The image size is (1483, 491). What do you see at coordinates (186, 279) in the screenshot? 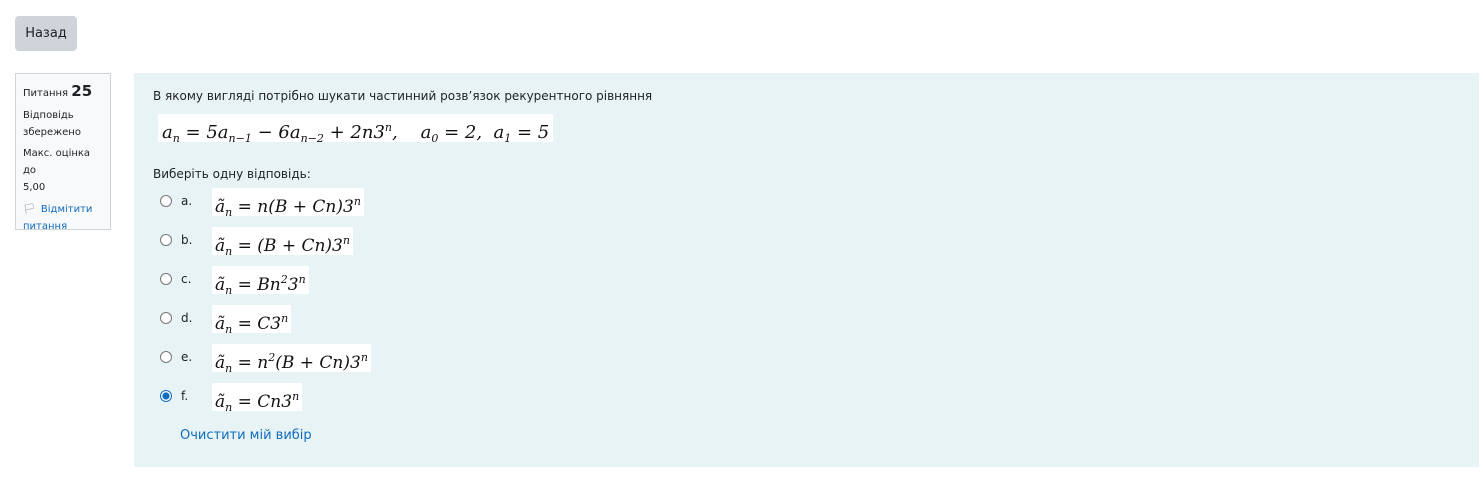
I see `option-c-letter: c.` at bounding box center [186, 279].